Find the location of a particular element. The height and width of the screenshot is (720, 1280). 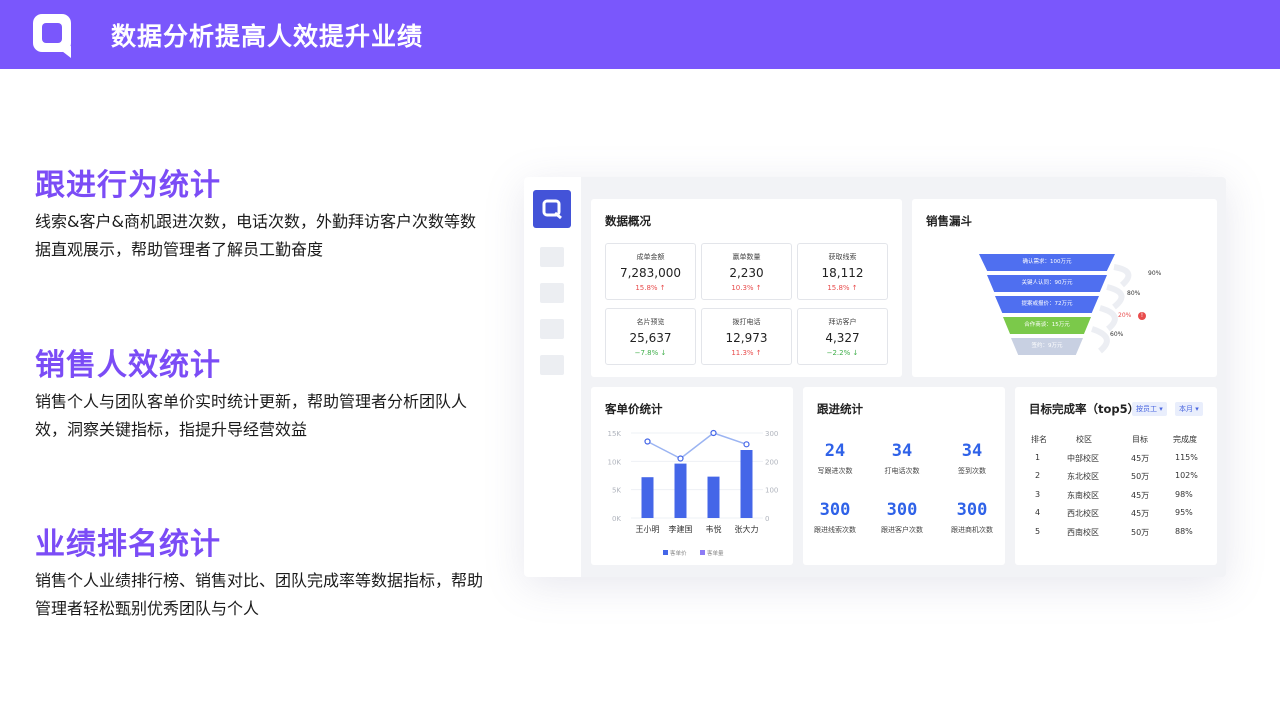

y-left-tick-label: 5K is located at coordinates (616, 491).